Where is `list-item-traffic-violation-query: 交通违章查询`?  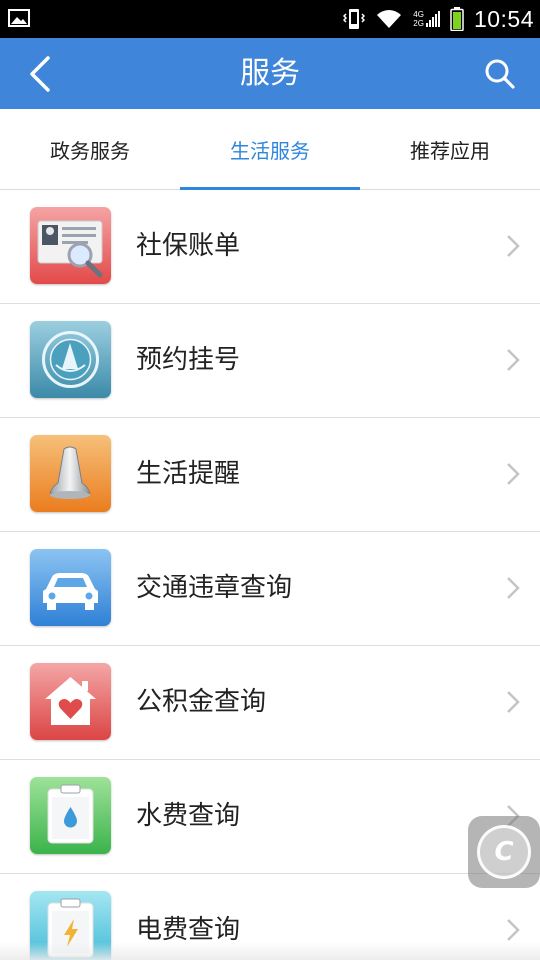 list-item-traffic-violation-query: 交通违章查询 is located at coordinates (270, 589).